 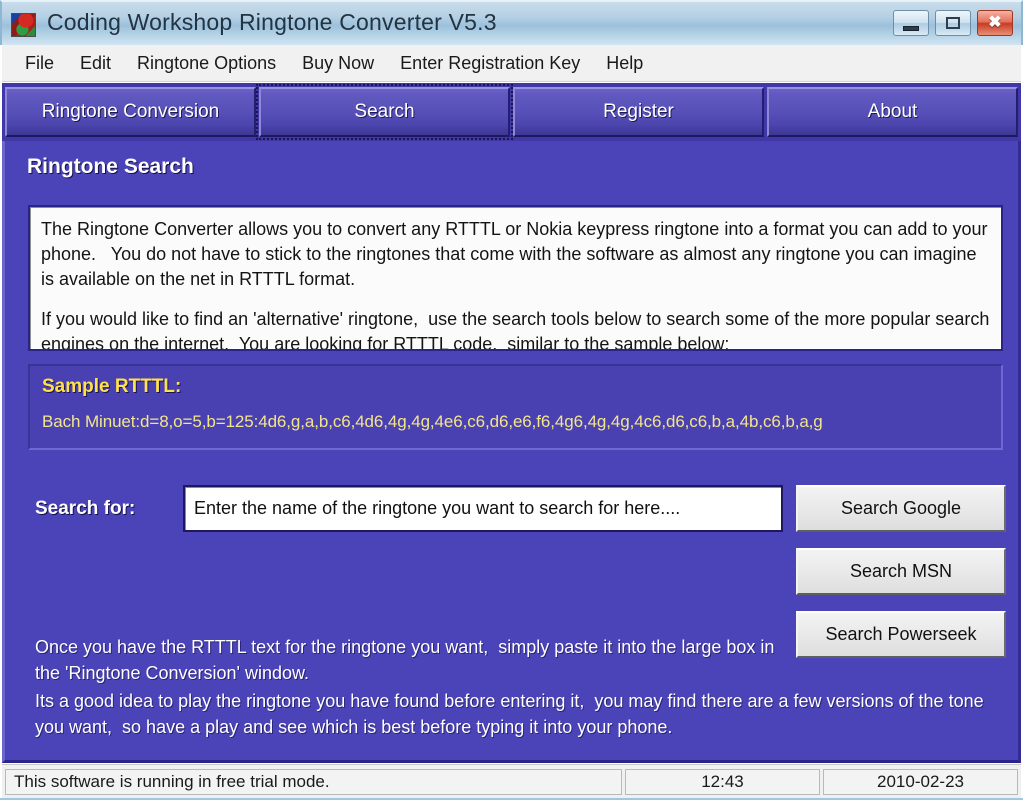 What do you see at coordinates (722, 782) in the screenshot?
I see `status-time: 12:43` at bounding box center [722, 782].